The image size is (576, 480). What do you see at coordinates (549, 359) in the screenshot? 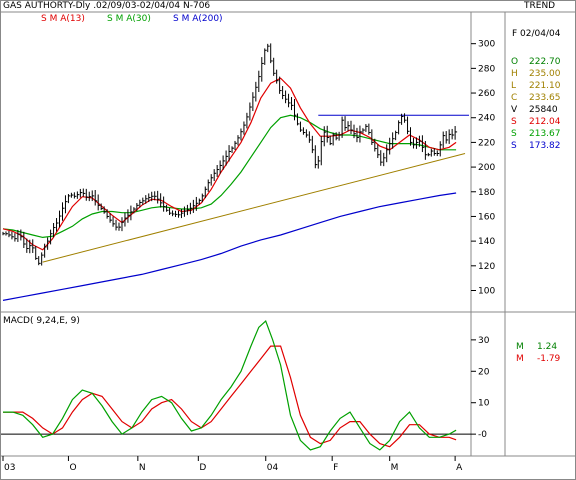
I see `macd-value: -1.79` at bounding box center [549, 359].